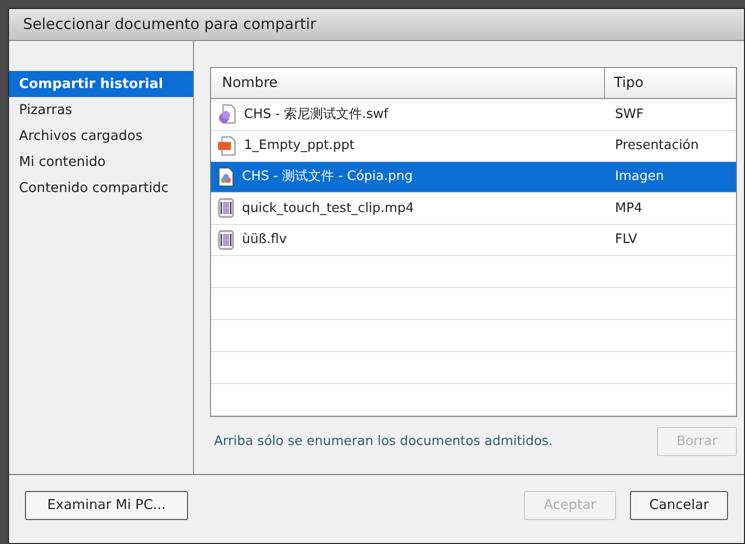 This screenshot has height=544, width=745. Describe the element at coordinates (101, 84) in the screenshot. I see `sidebar-item: Compartir historial` at that location.